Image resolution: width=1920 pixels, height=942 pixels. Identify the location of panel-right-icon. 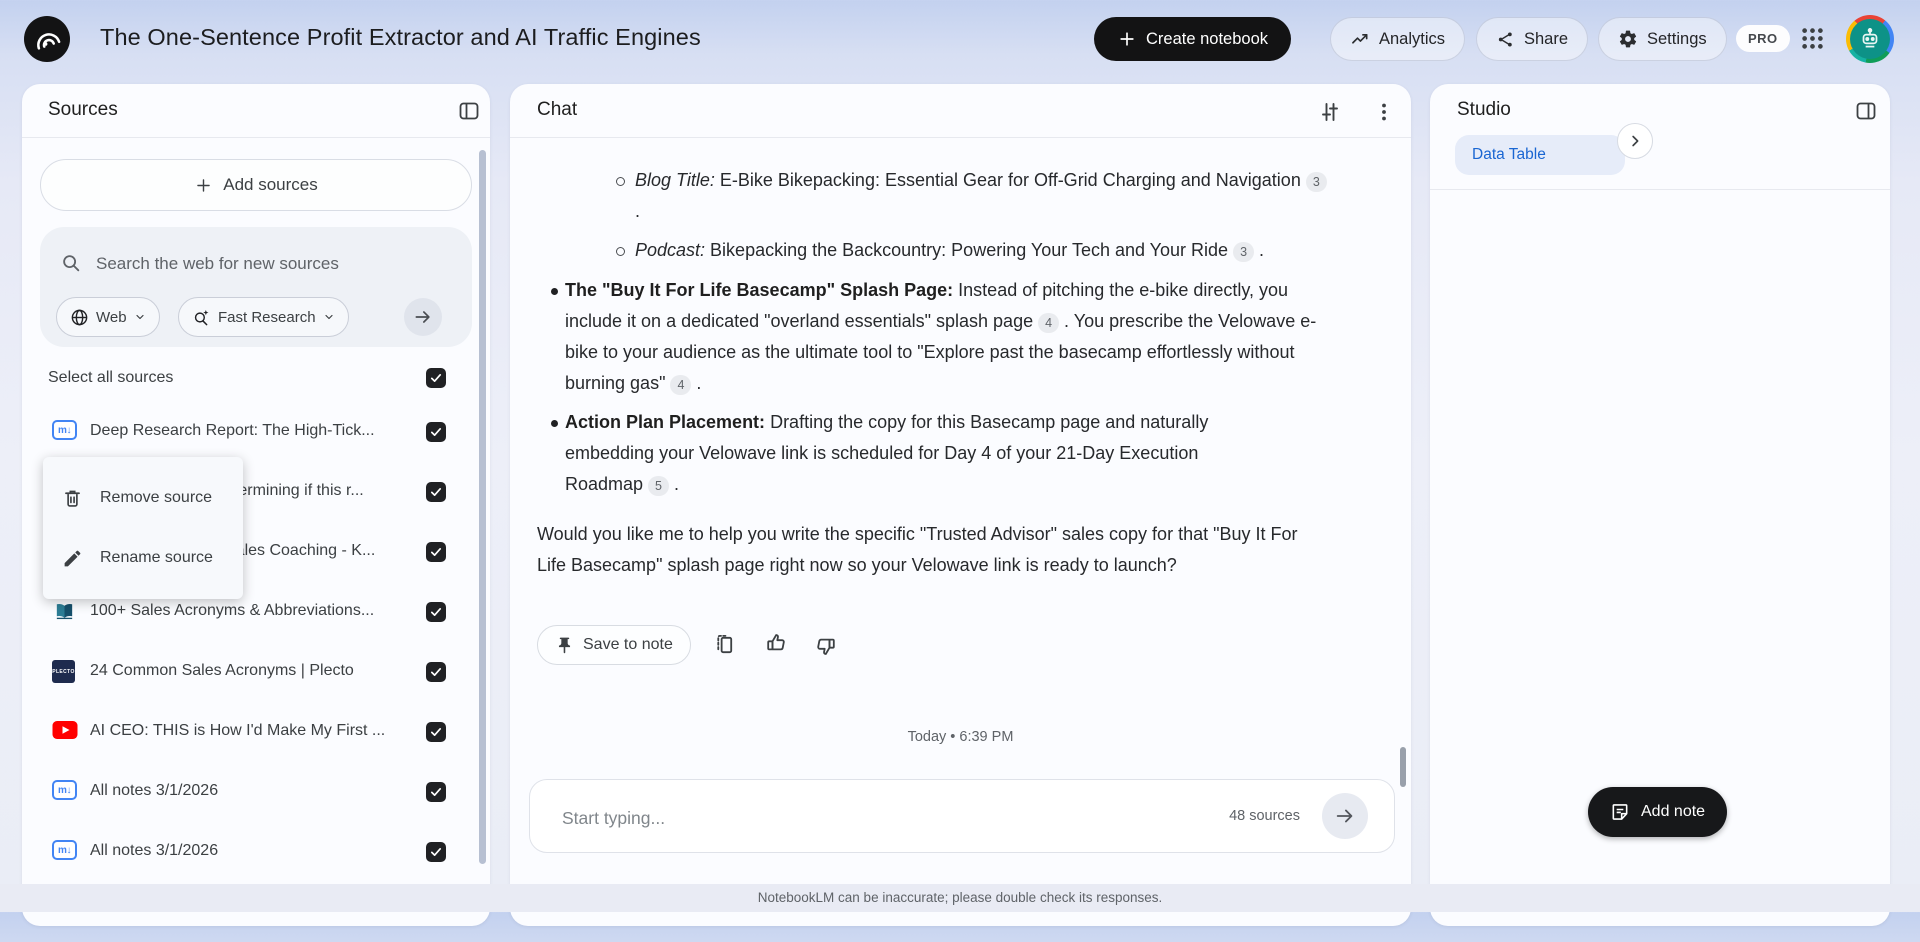
(1866, 111).